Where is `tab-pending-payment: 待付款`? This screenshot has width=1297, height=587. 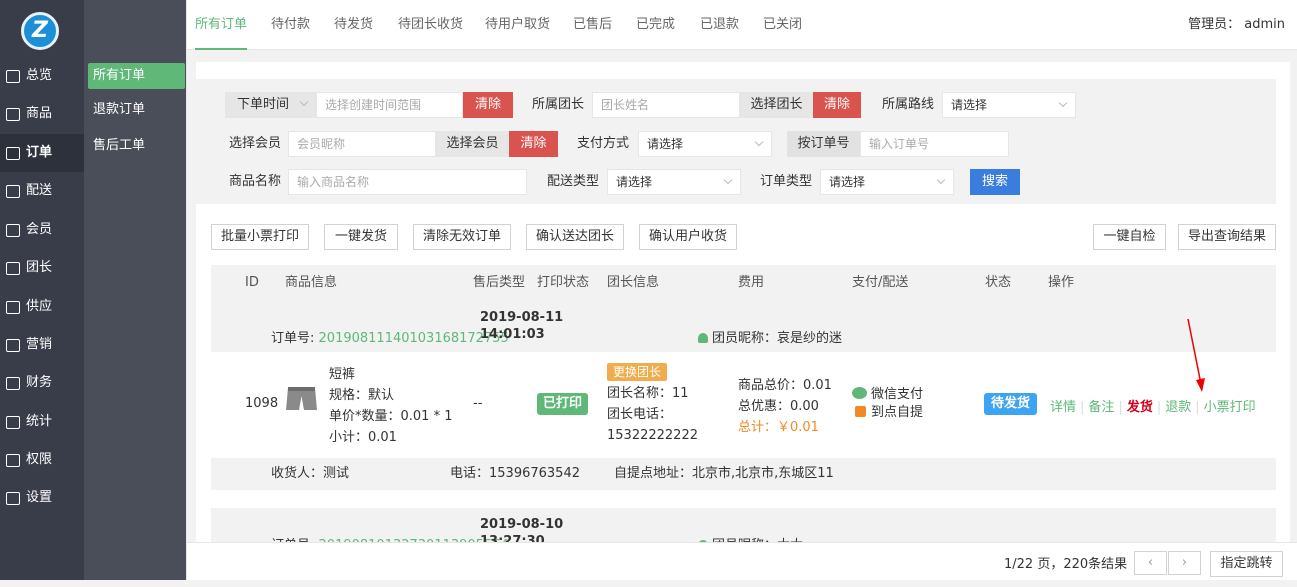 tab-pending-payment: 待付款 is located at coordinates (290, 25).